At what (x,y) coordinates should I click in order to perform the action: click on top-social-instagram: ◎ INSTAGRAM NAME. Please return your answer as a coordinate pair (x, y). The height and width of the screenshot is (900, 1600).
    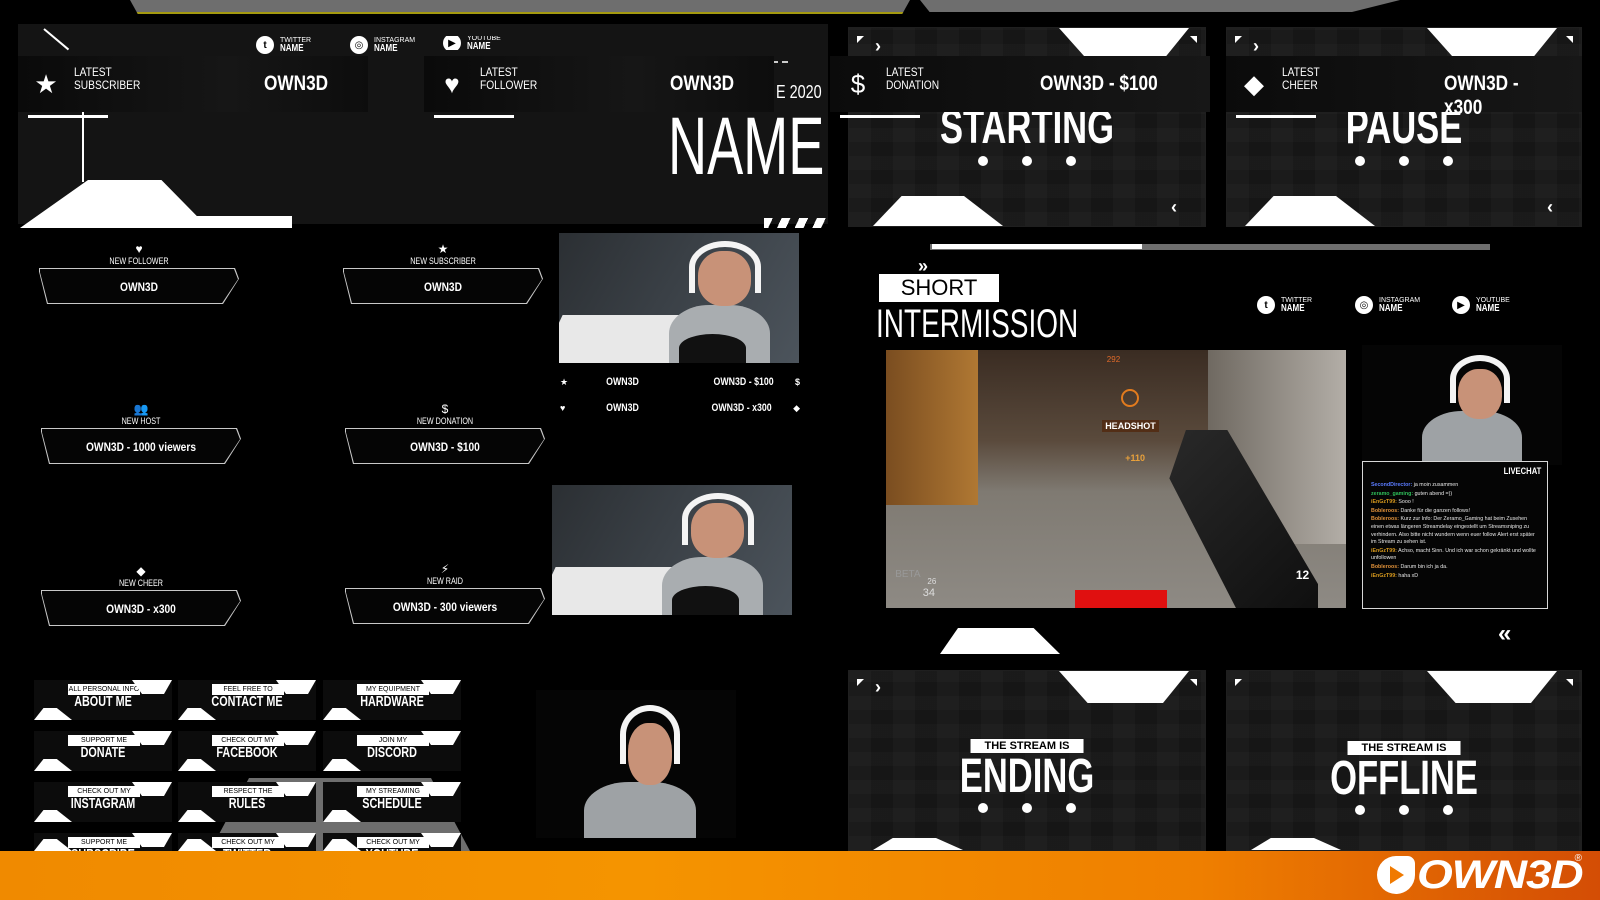
    Looking at the image, I should click on (382, 45).